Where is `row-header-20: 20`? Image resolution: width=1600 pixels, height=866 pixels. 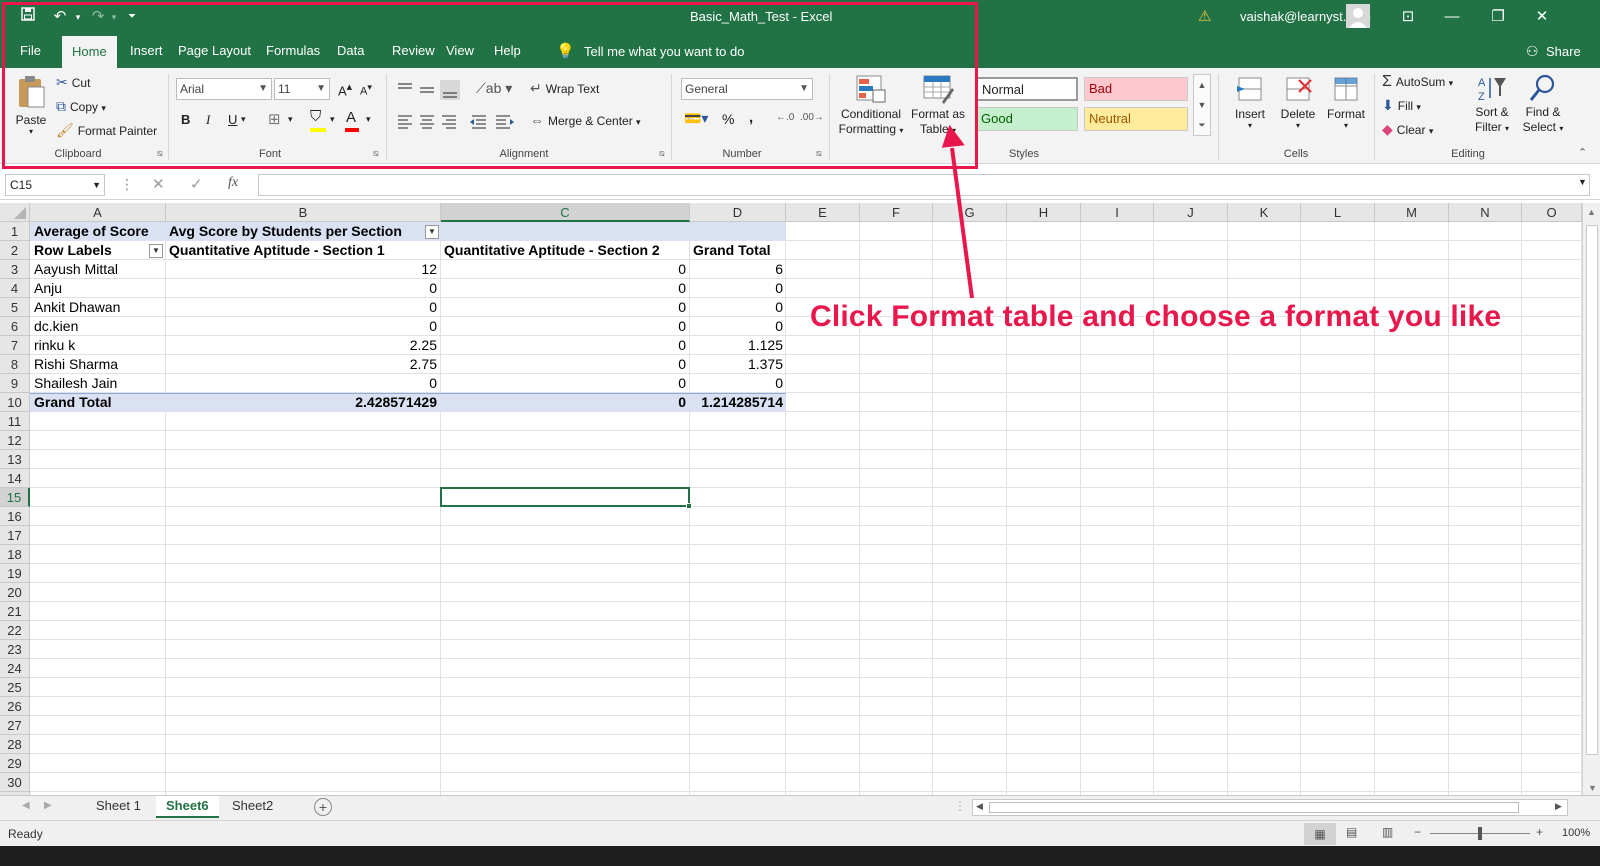
row-header-20: 20 is located at coordinates (15, 592).